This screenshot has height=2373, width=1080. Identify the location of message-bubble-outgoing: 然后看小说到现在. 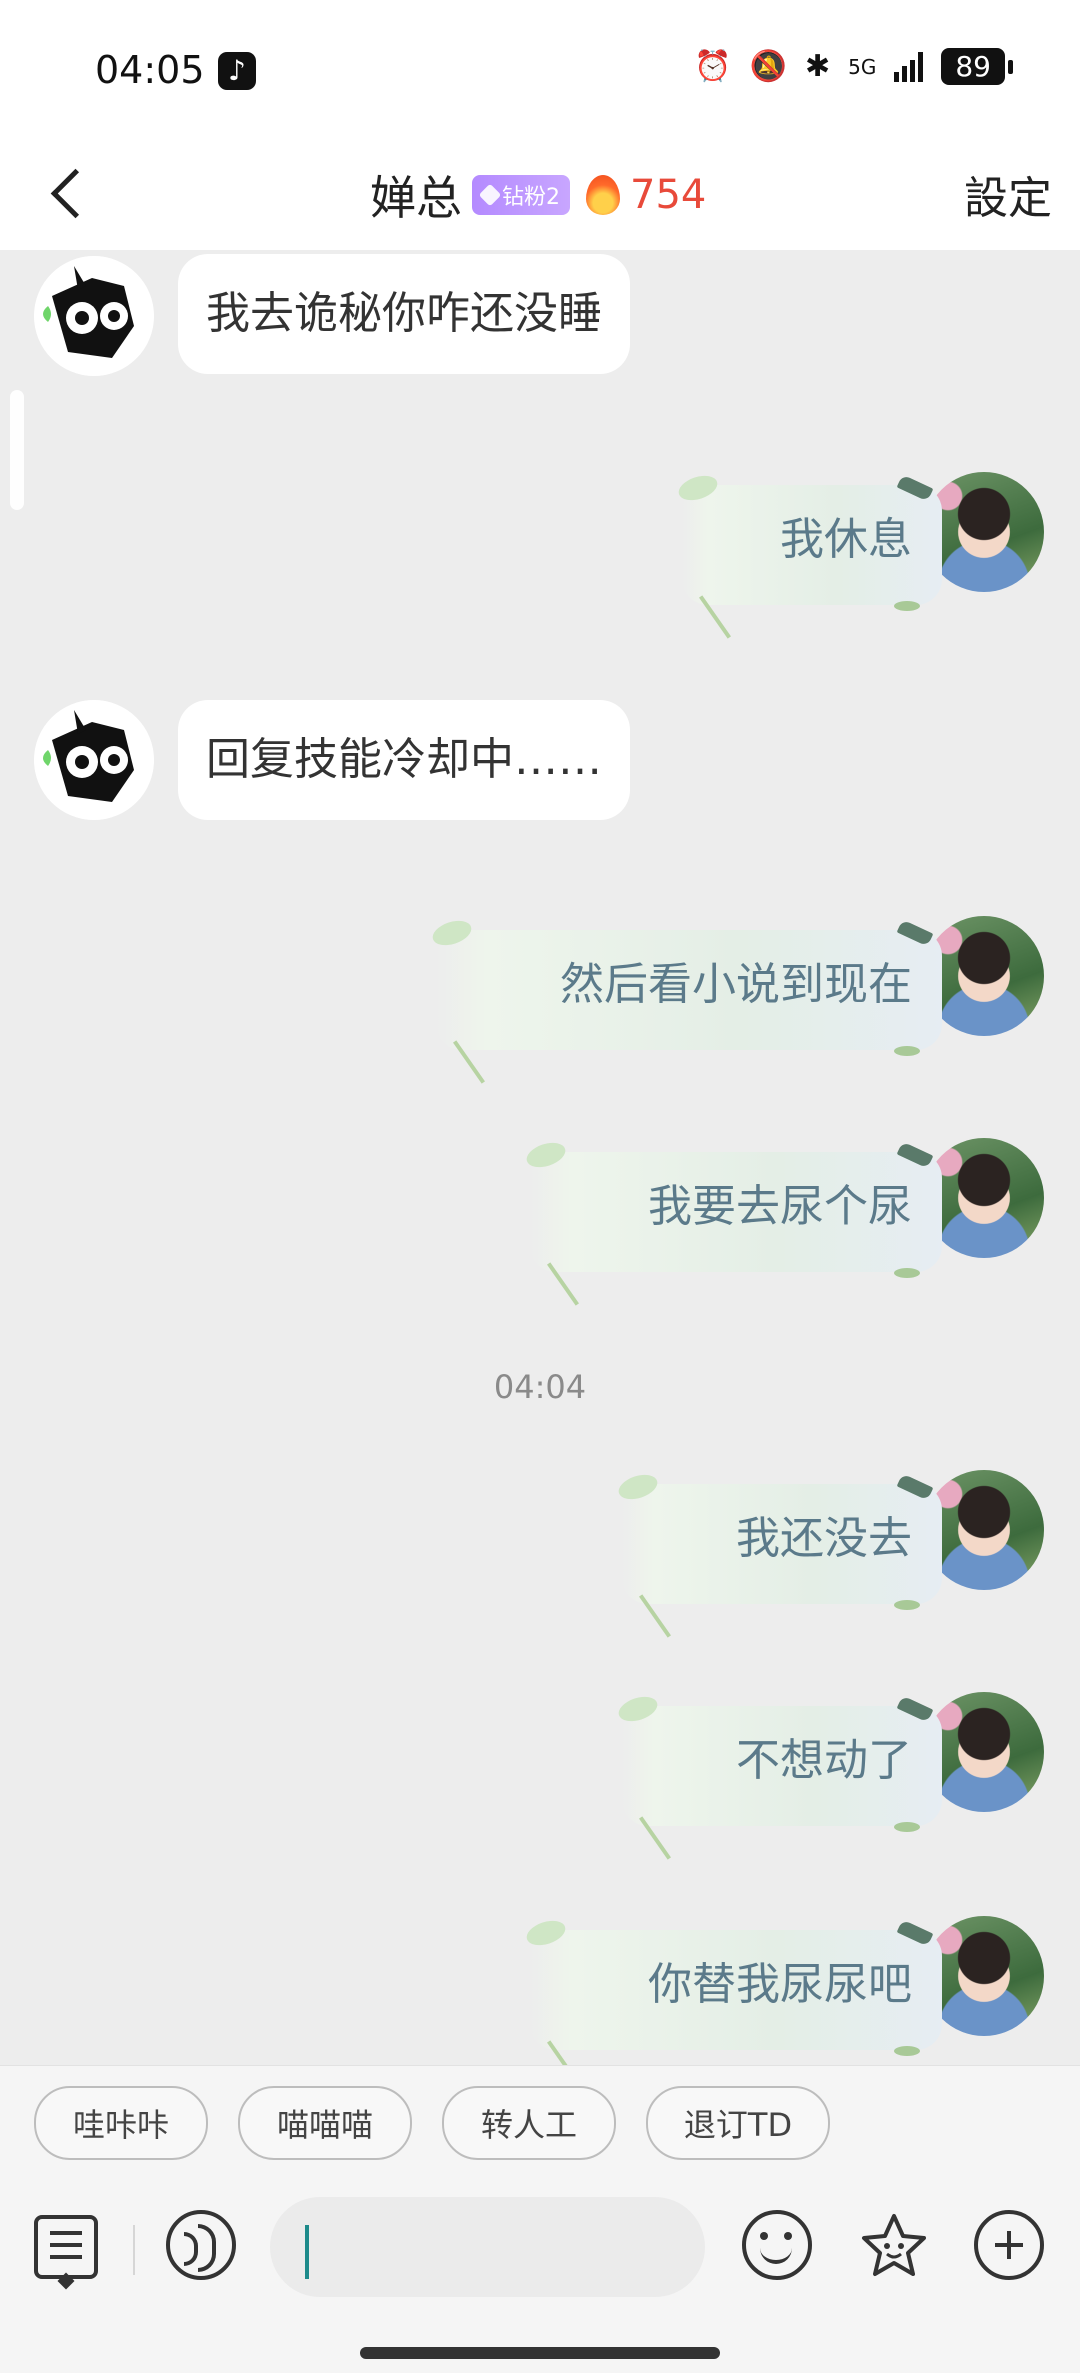
(689, 1007).